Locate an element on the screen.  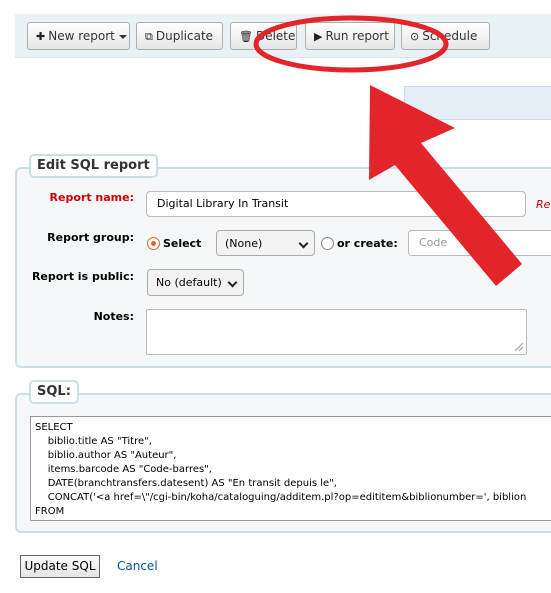
report-name-label: Report name: is located at coordinates (91, 197).